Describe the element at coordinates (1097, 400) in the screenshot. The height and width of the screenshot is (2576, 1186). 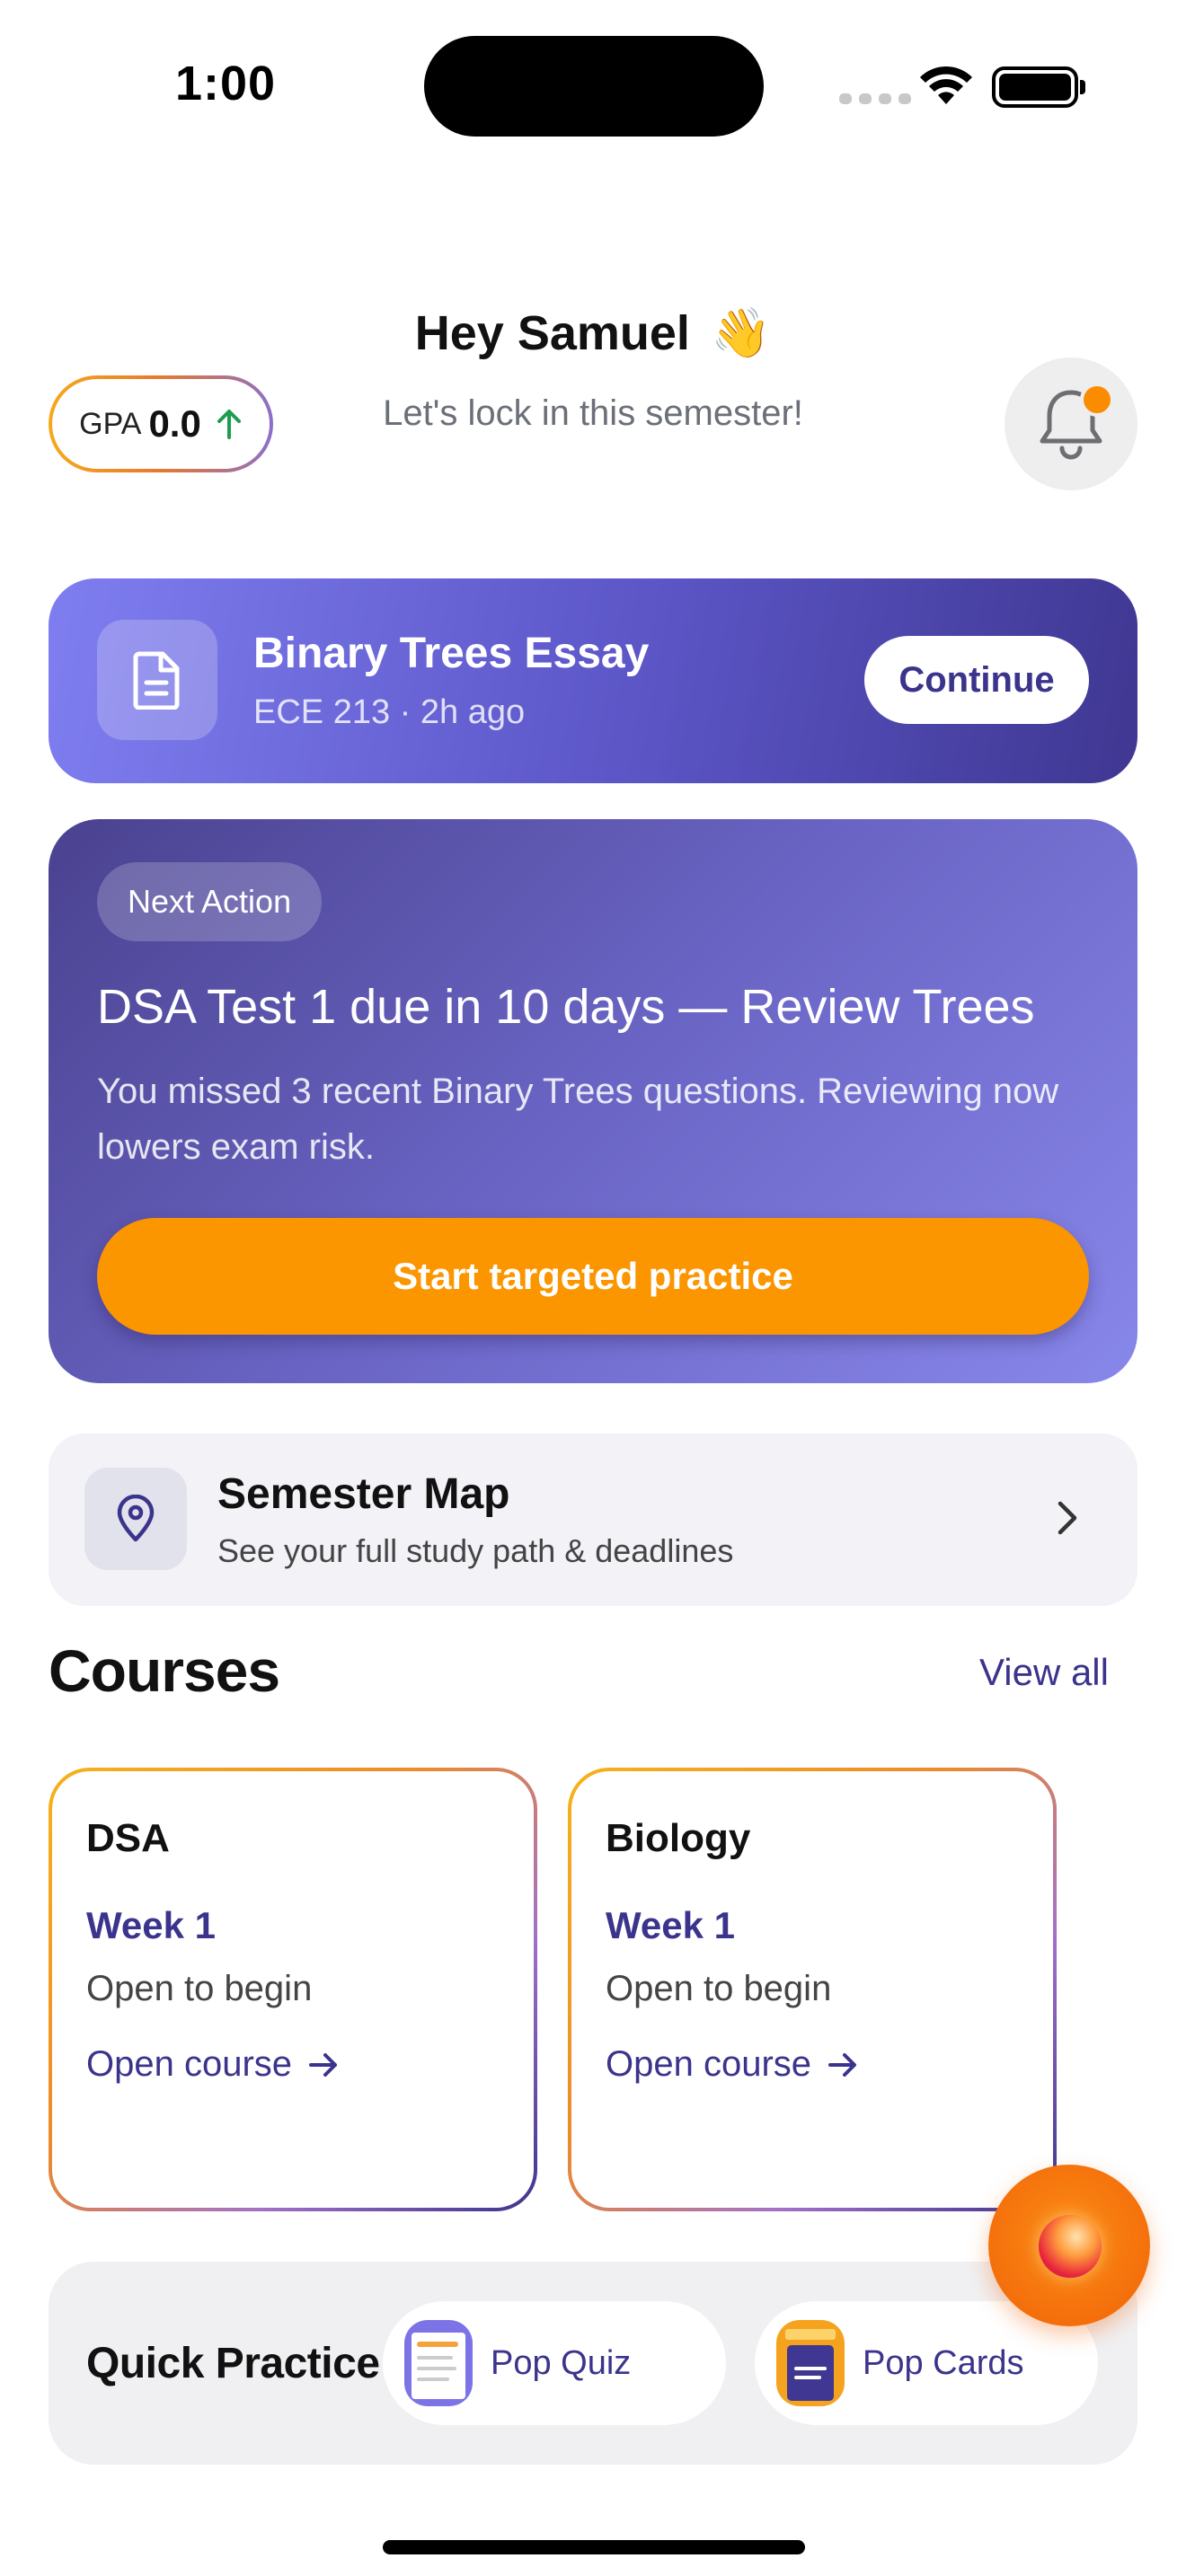
I see `notification-badge` at that location.